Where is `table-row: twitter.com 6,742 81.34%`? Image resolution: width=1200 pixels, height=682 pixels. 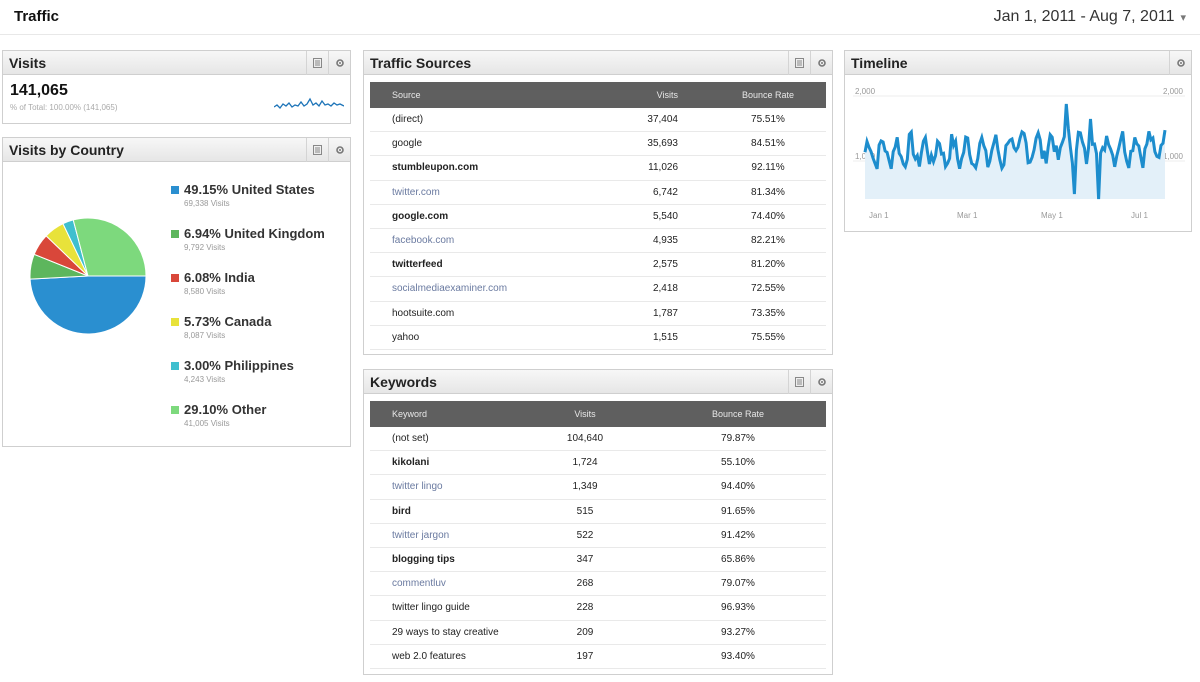
table-row: twitter.com 6,742 81.34% is located at coordinates (598, 193).